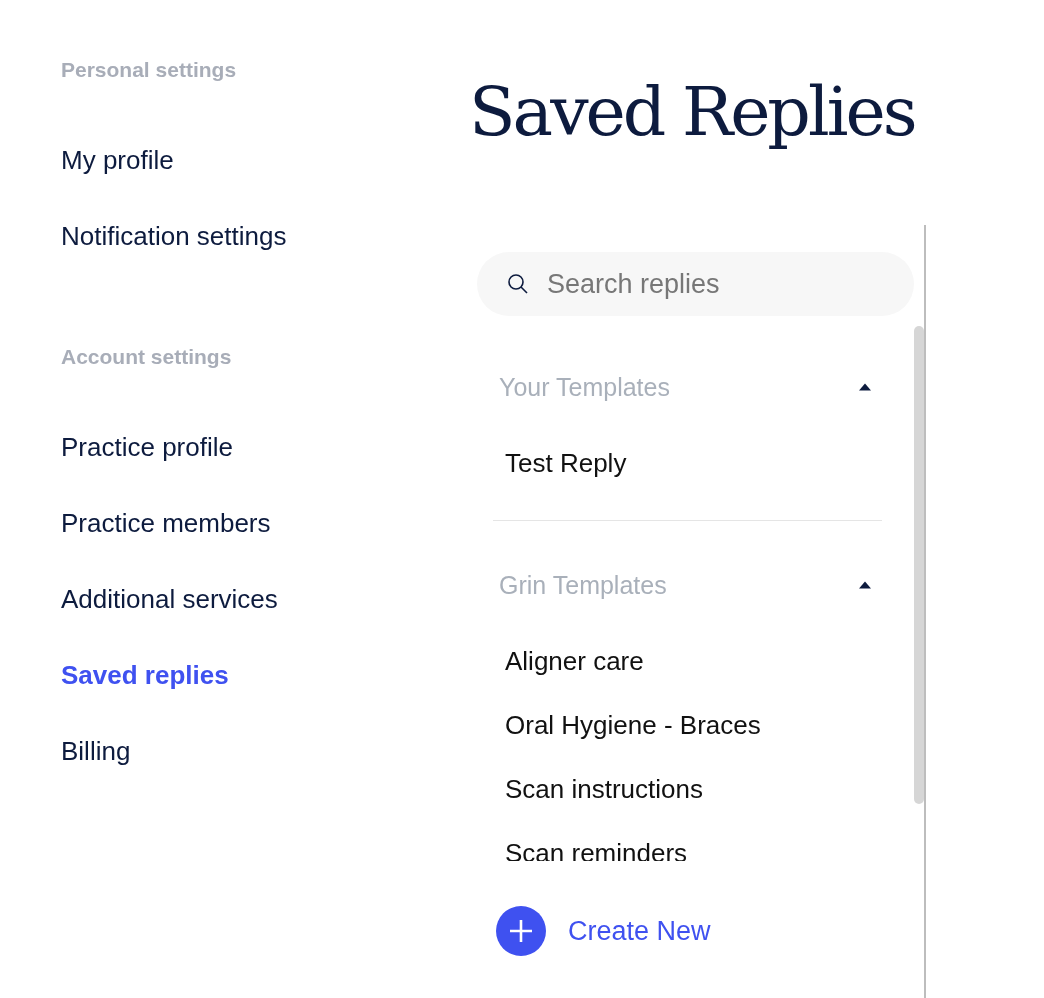  Describe the element at coordinates (166, 523) in the screenshot. I see `sidebar-item: Practice members` at that location.